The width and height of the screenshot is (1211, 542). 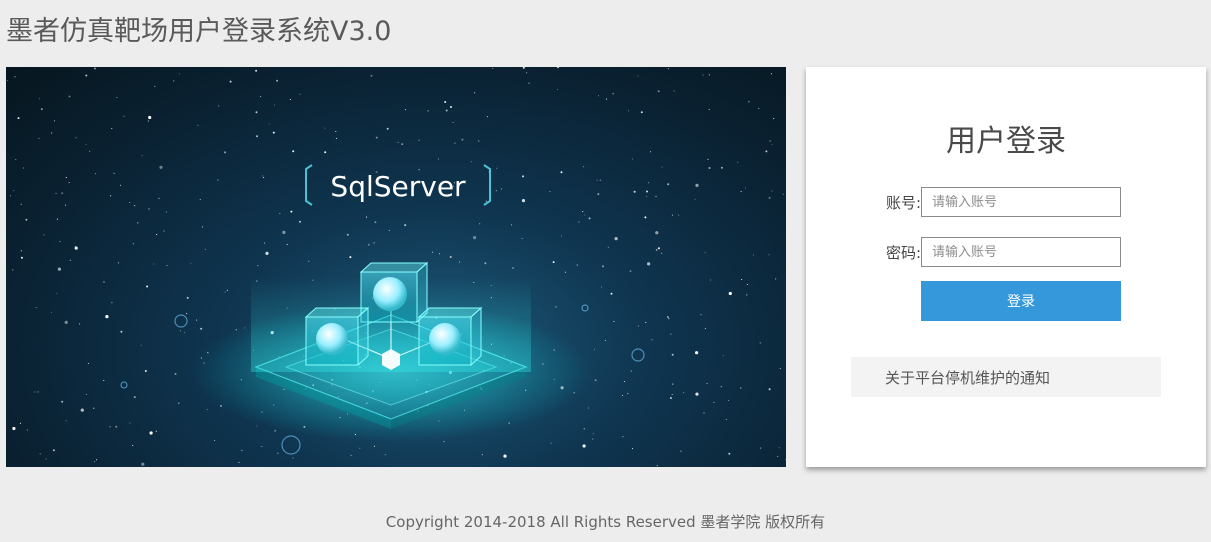 I want to click on password-row: 密码:, so click(x=1002, y=252).